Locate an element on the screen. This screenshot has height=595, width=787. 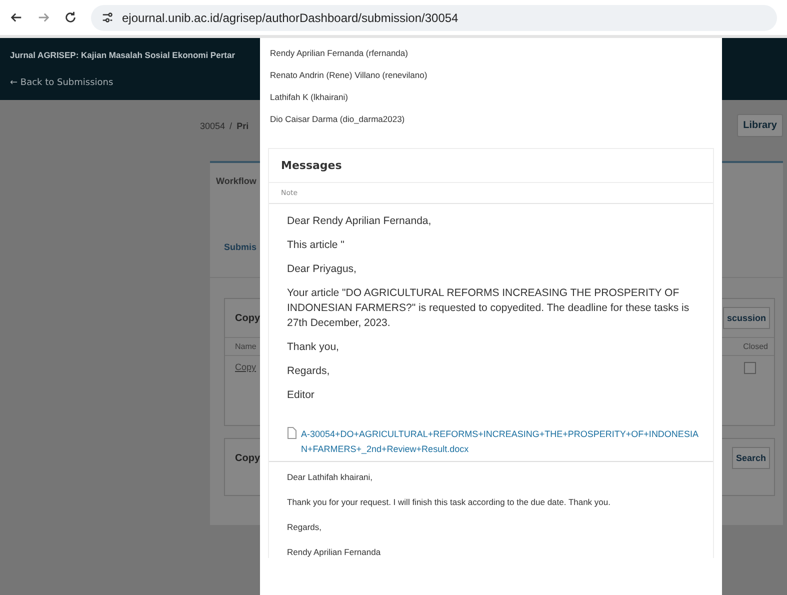
message-text: Dear Lathifah khairani, is located at coordinates (330, 477).